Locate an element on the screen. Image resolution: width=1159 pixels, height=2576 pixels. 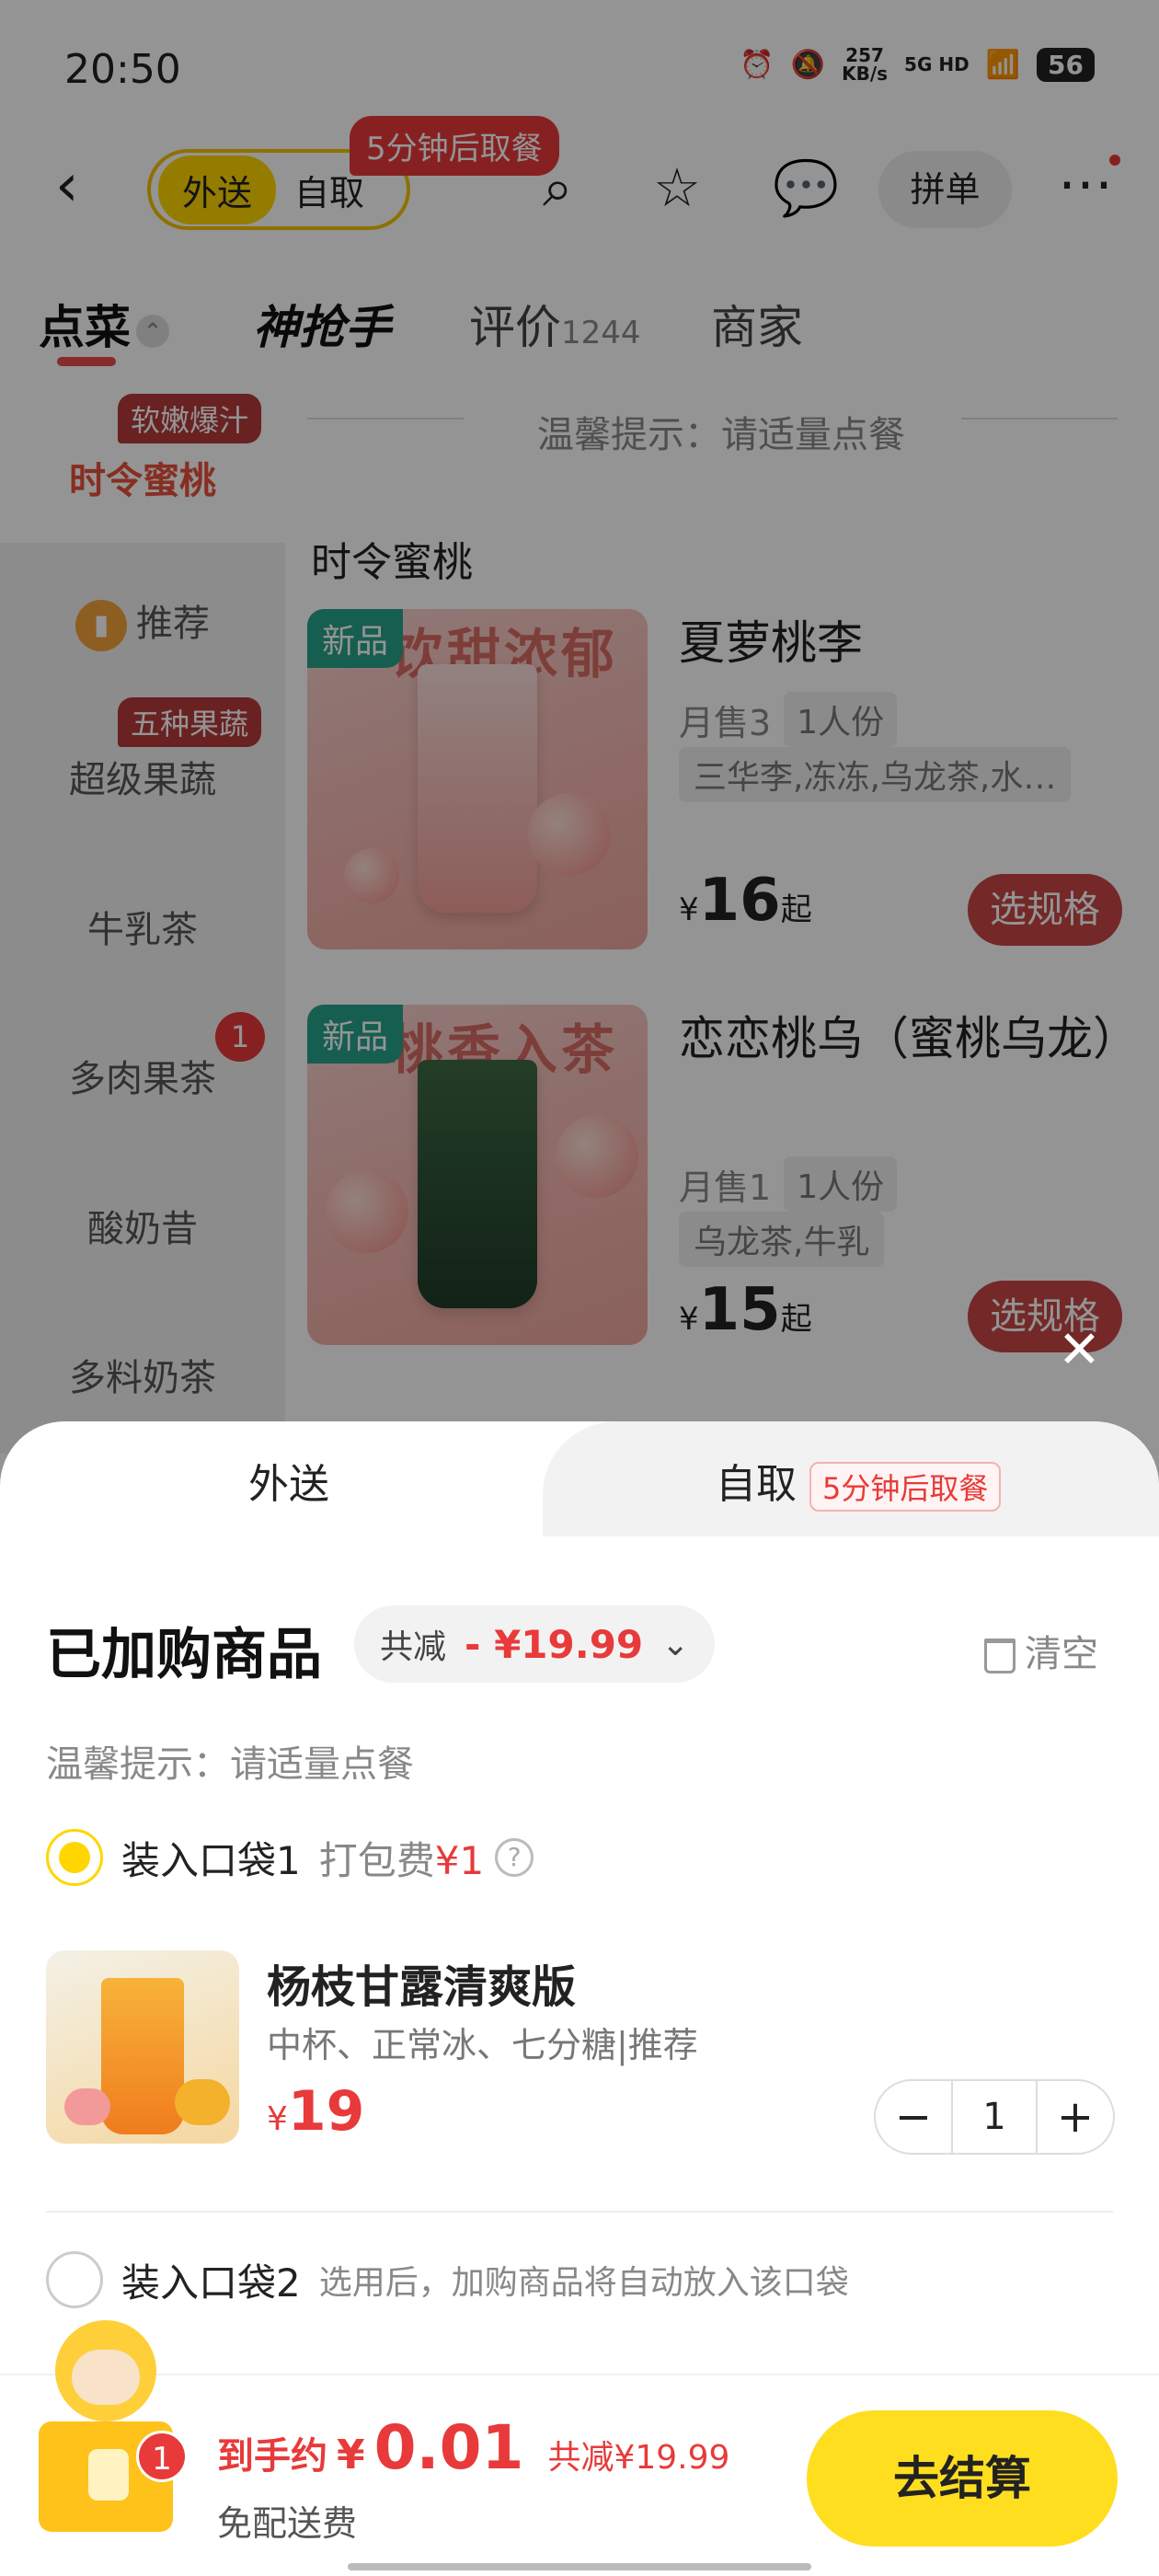
decrease-button: − is located at coordinates (913, 2117).